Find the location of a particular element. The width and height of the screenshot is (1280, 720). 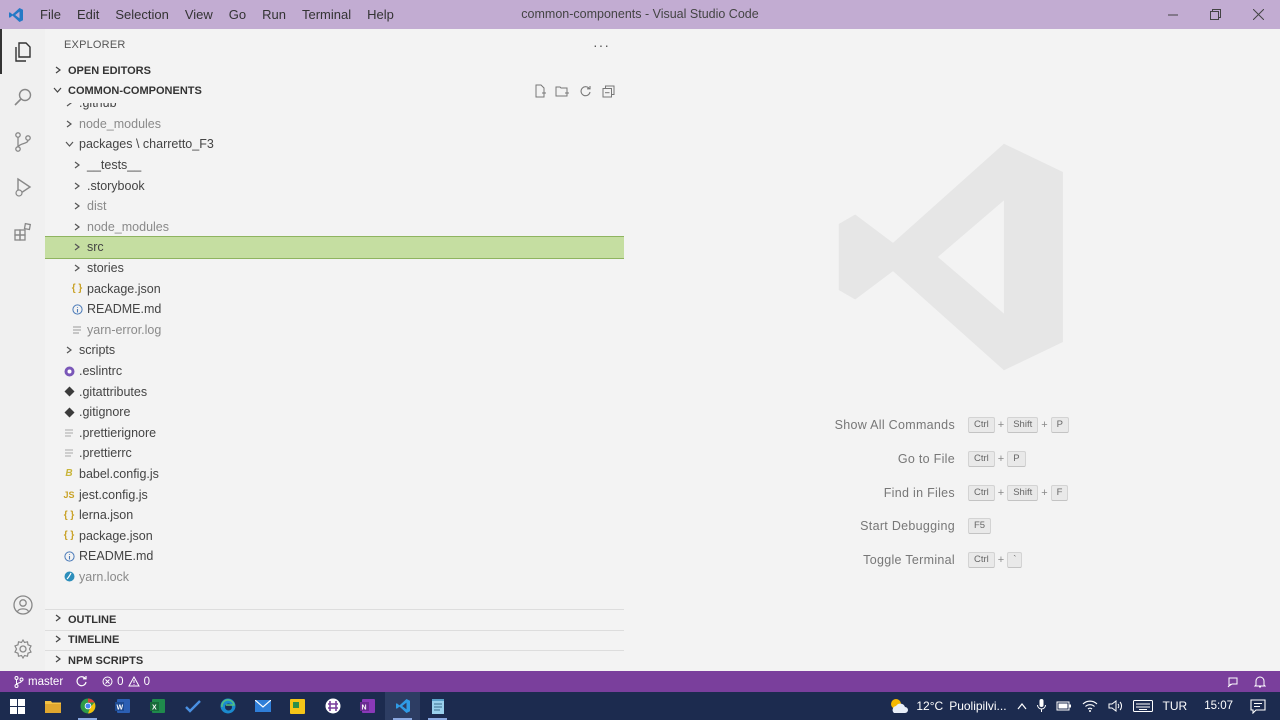

menu-file: File is located at coordinates (50, 14).